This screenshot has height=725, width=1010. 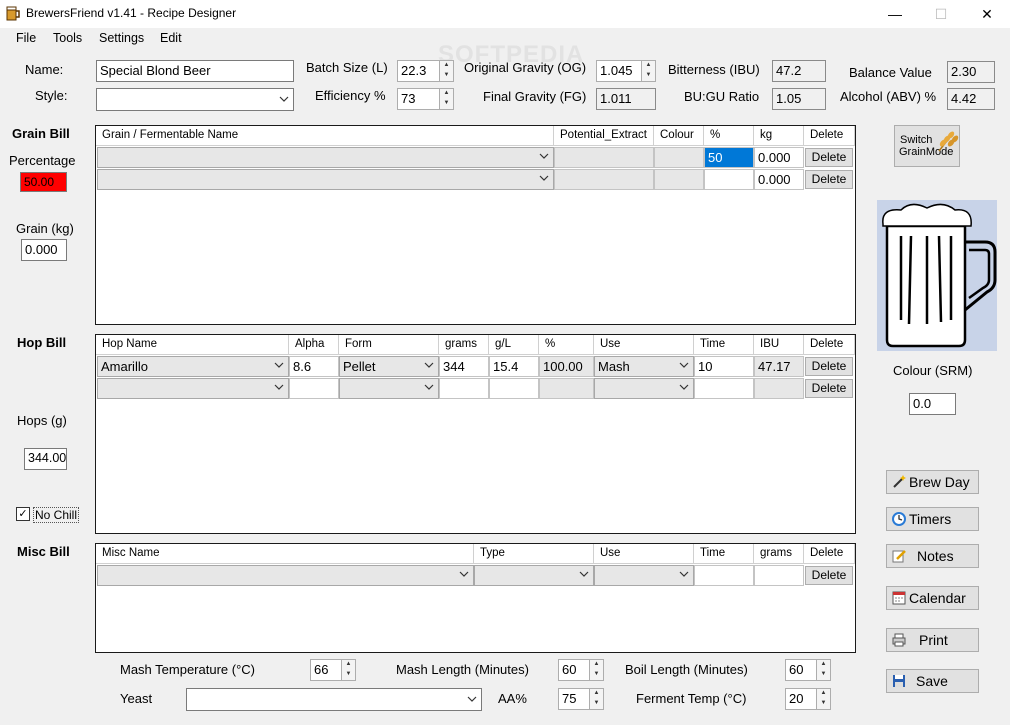 I want to click on hop-col-time: Time, so click(x=724, y=345).